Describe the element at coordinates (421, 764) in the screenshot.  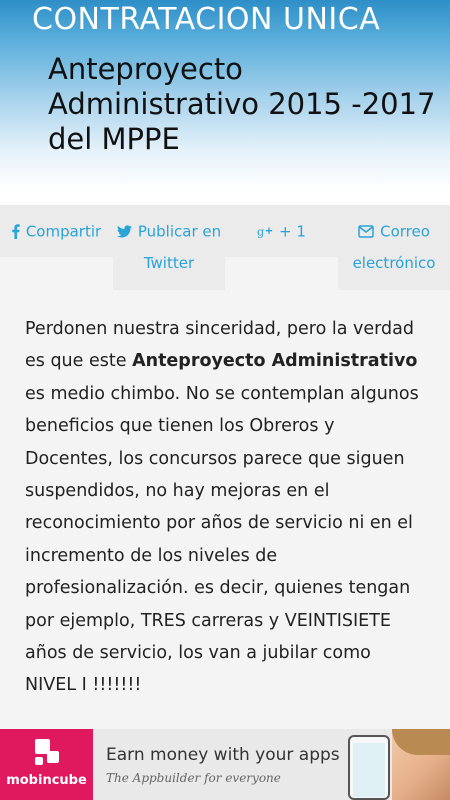
I see `woman-photo` at that location.